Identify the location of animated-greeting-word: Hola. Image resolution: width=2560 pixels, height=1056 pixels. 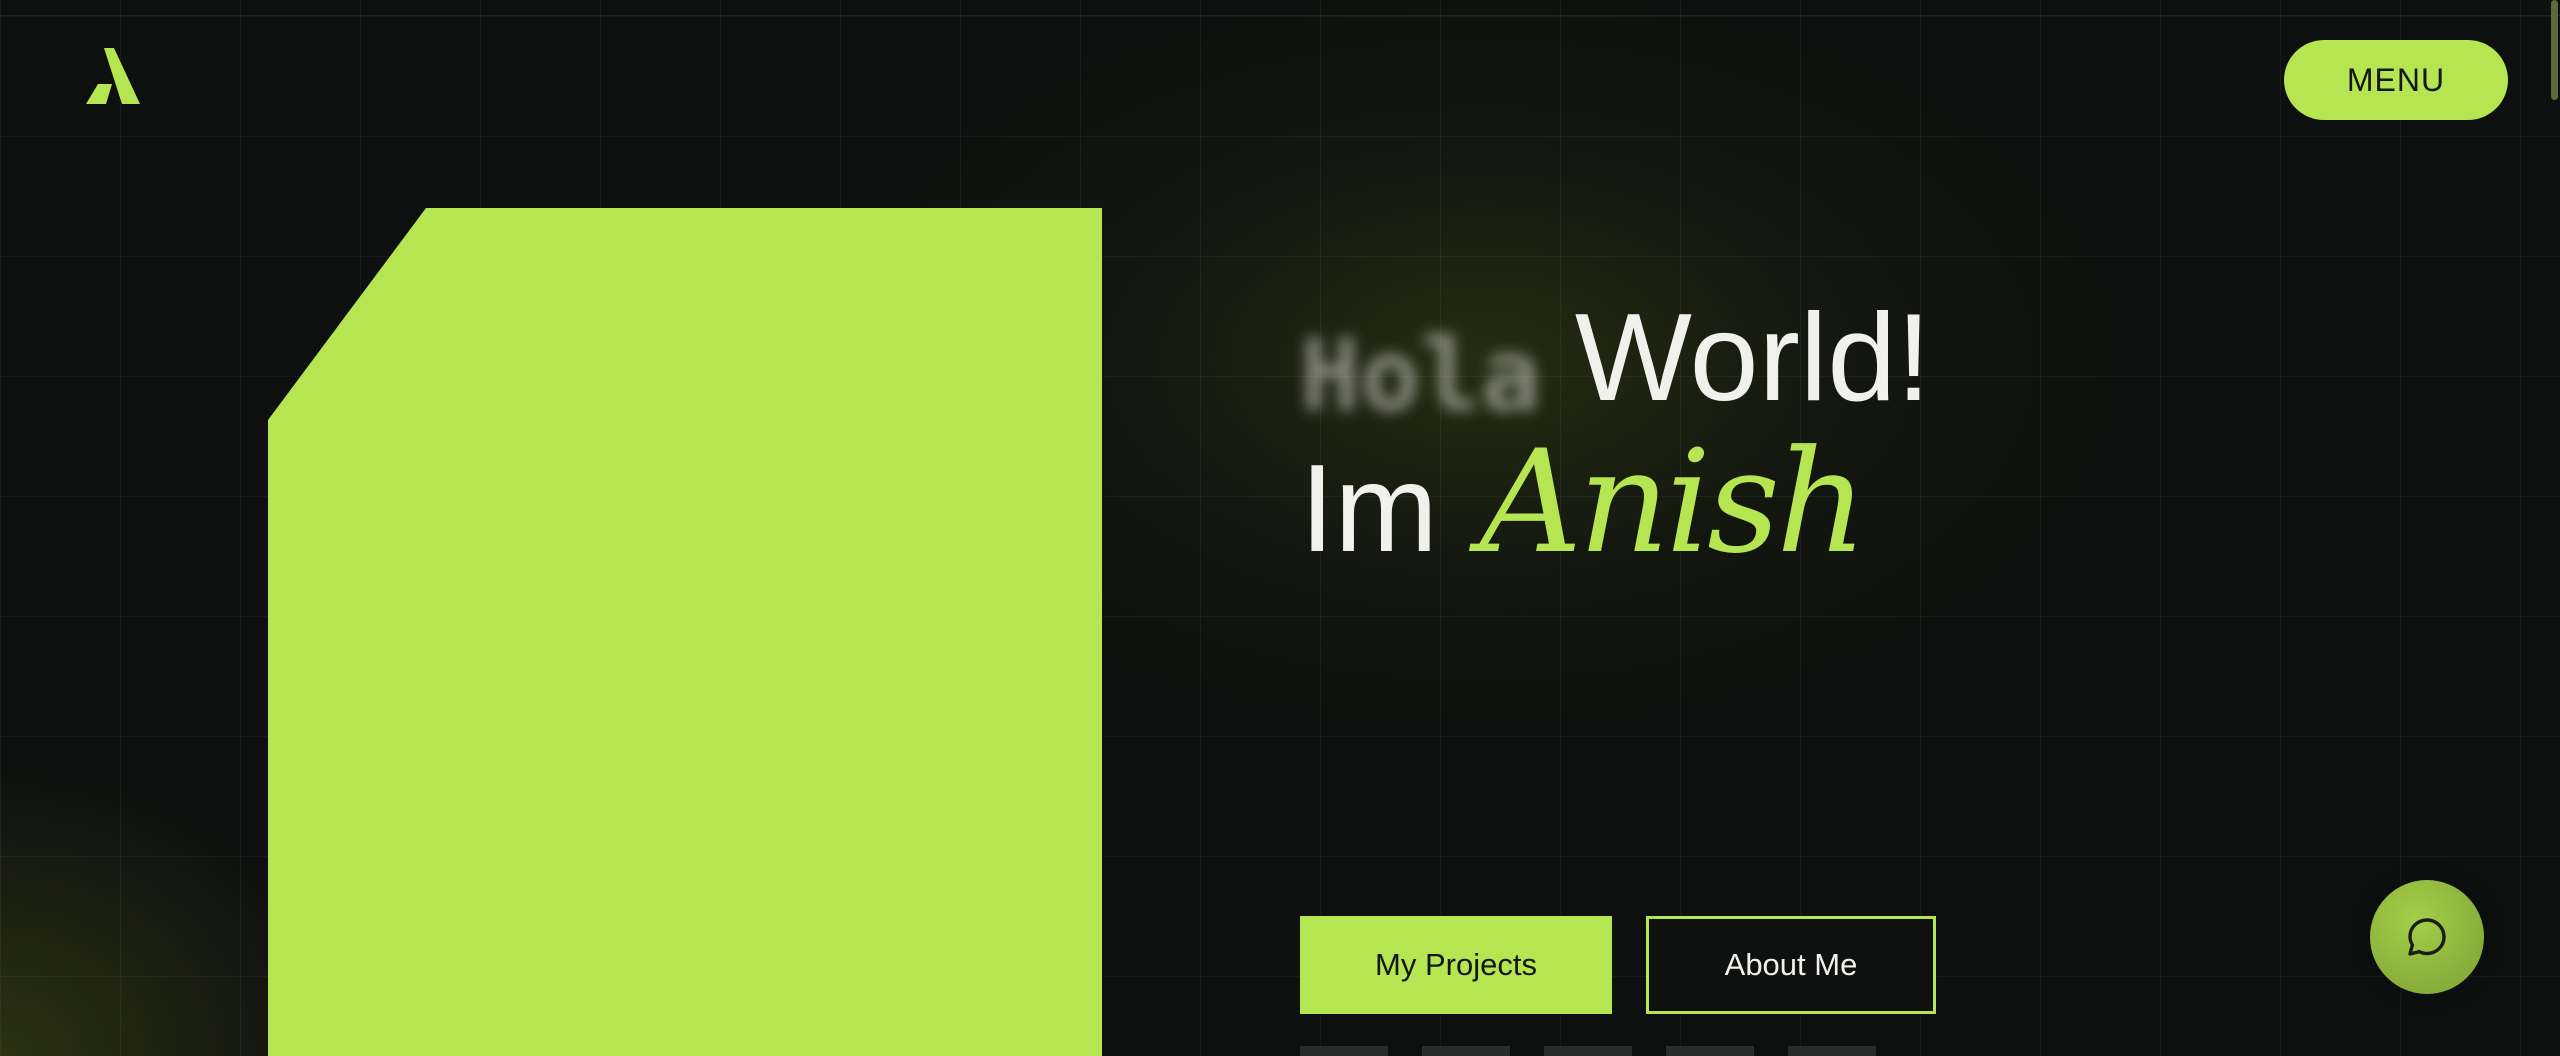
(1420, 375).